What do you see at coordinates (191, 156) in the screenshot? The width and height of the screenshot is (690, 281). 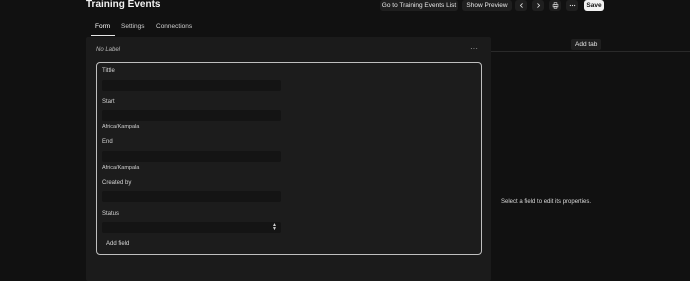 I see `end-field` at bounding box center [191, 156].